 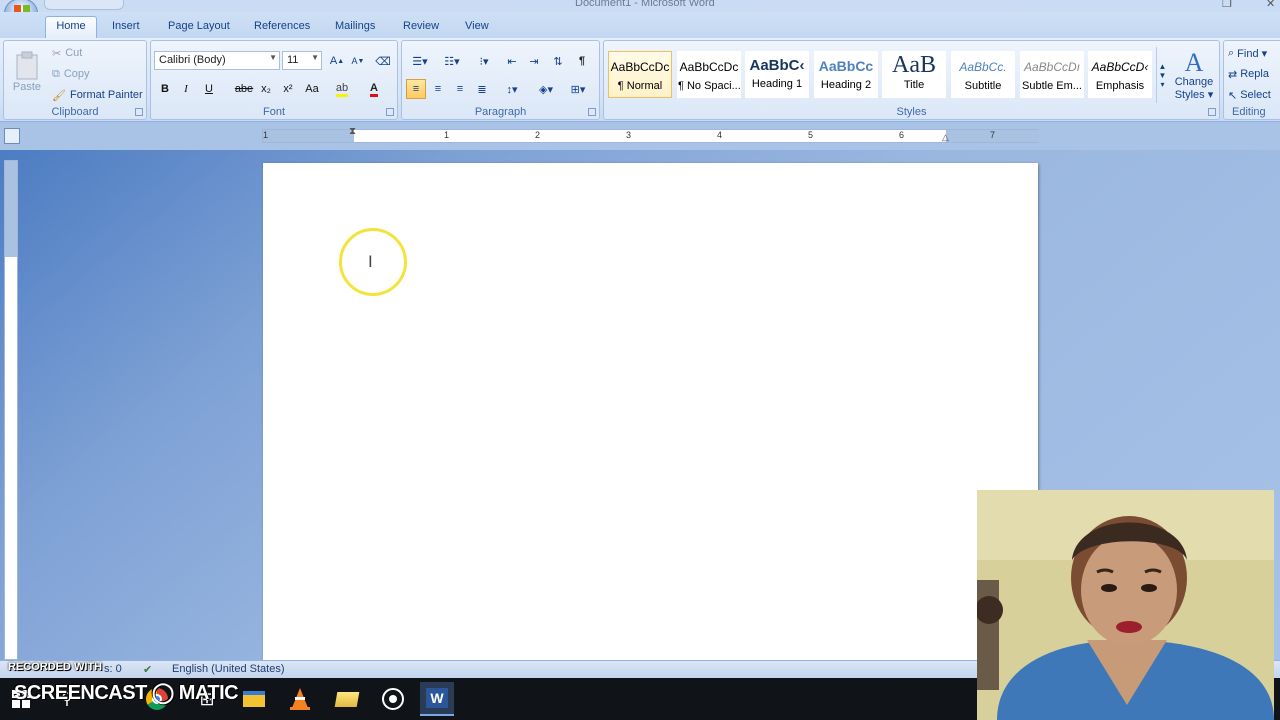 What do you see at coordinates (1249, 95) in the screenshot?
I see `select-button: ↖ Select` at bounding box center [1249, 95].